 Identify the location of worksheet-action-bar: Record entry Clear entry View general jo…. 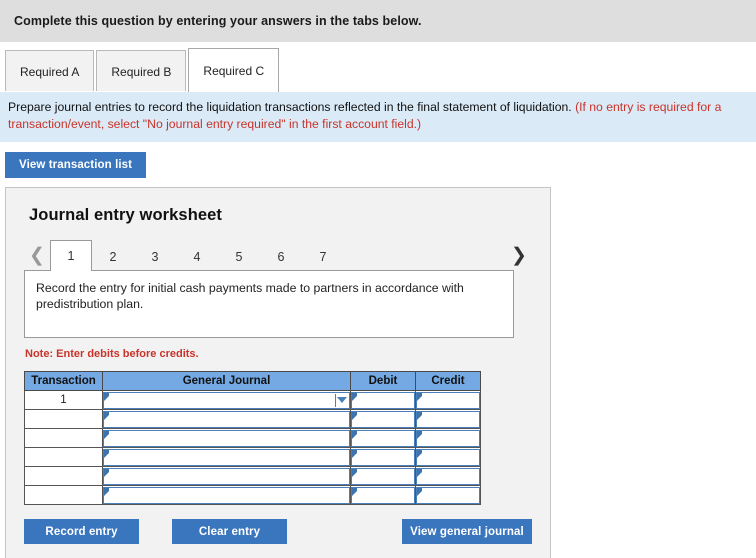
(278, 531).